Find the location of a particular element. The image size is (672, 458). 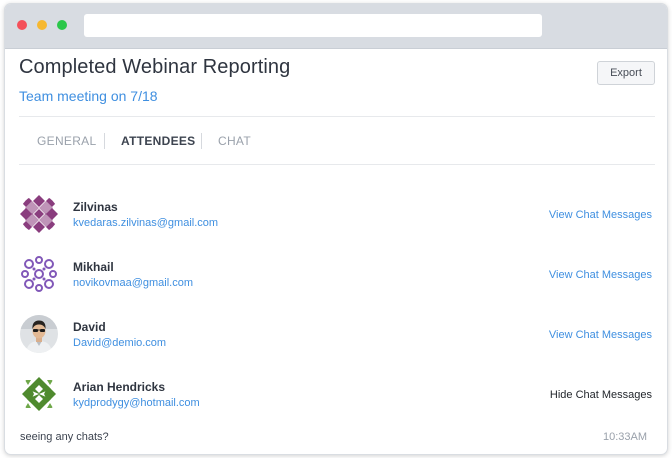

webinar-subtitle-link: Team meeting on 7/18 is located at coordinates (88, 96).